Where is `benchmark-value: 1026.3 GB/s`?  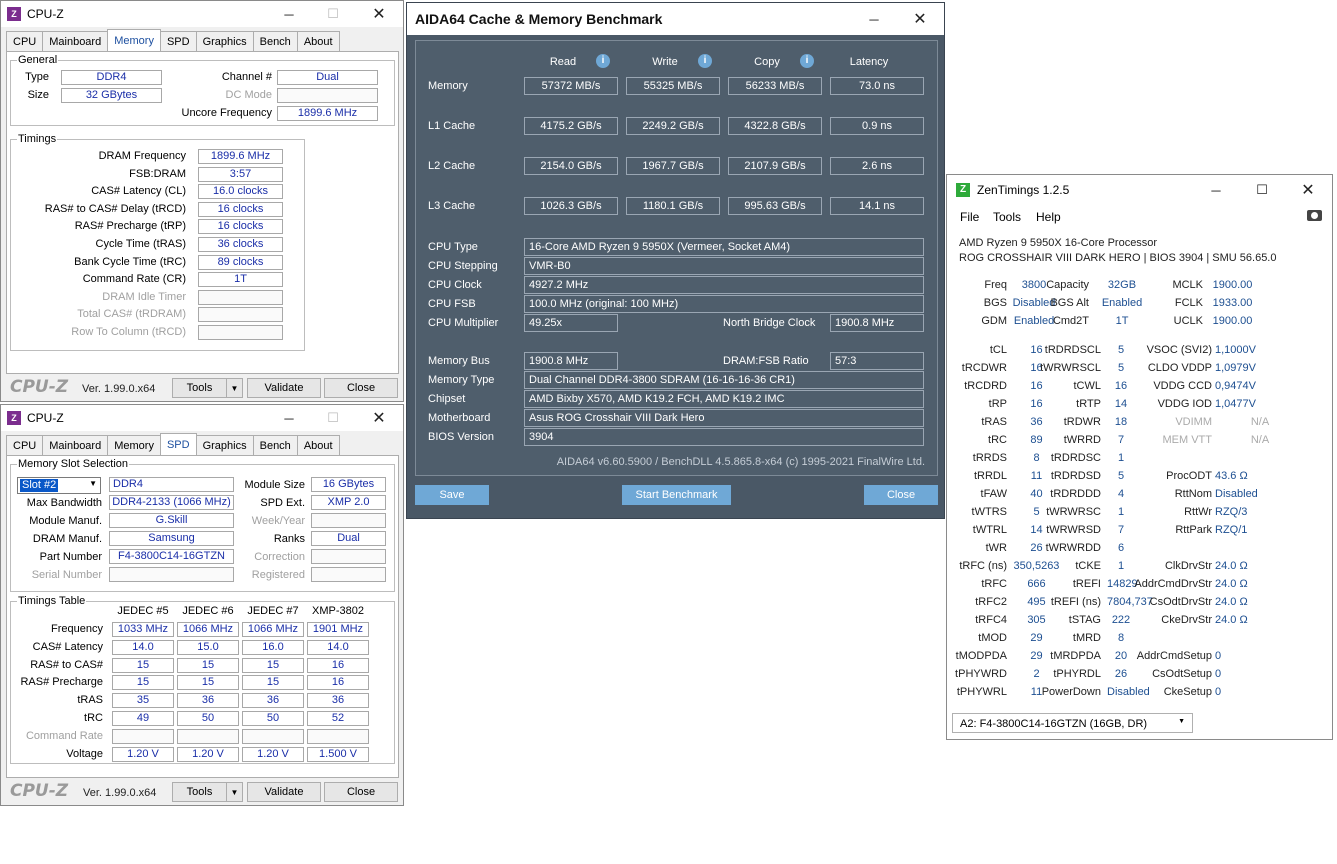
benchmark-value: 1026.3 GB/s is located at coordinates (571, 206).